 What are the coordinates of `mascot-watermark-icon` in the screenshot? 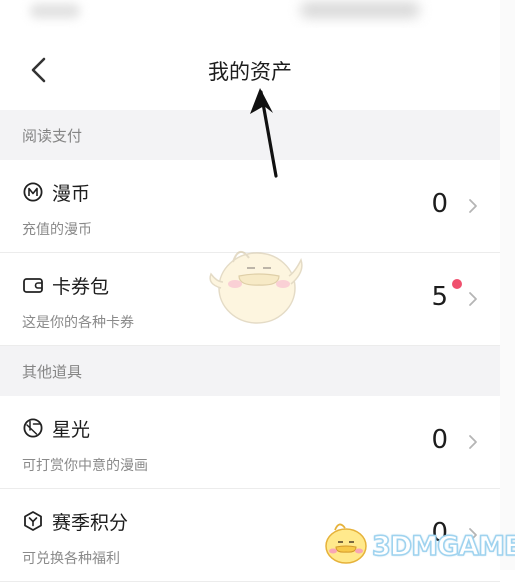 It's located at (256, 287).